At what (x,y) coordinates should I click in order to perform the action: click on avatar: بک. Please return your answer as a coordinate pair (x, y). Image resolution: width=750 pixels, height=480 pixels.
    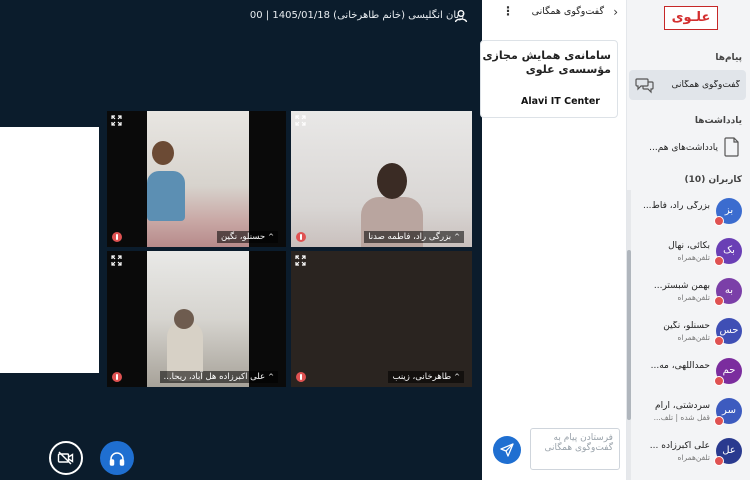
    Looking at the image, I should click on (728, 252).